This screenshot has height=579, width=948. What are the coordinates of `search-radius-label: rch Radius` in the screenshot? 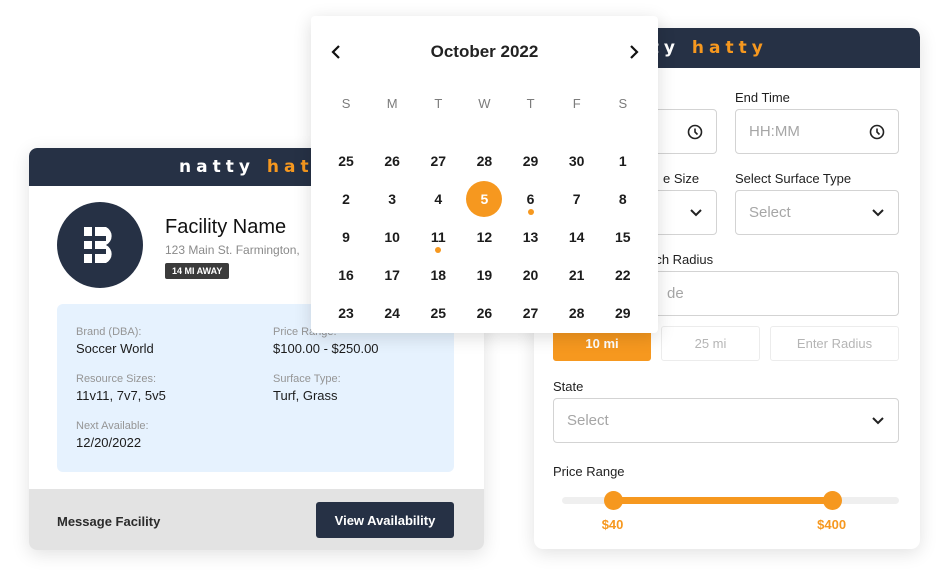 It's located at (682, 259).